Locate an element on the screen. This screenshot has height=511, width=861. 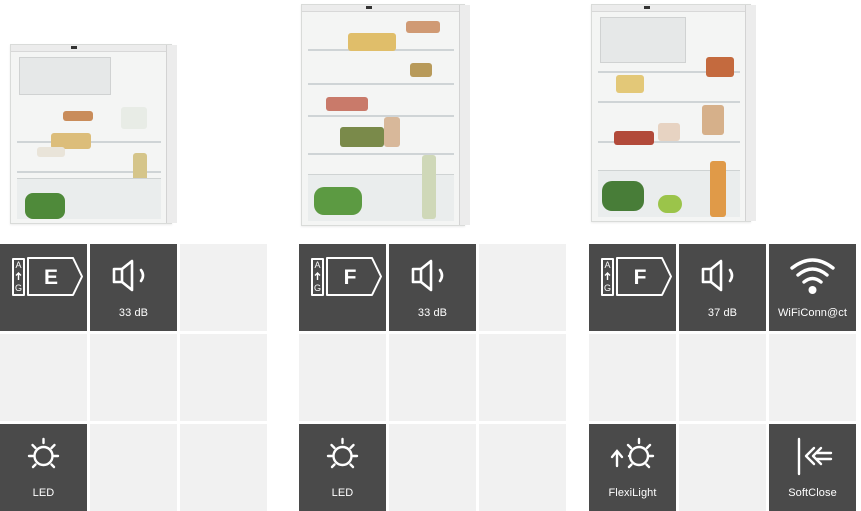
tile-label: FlexiLight is located at coordinates (632, 493).